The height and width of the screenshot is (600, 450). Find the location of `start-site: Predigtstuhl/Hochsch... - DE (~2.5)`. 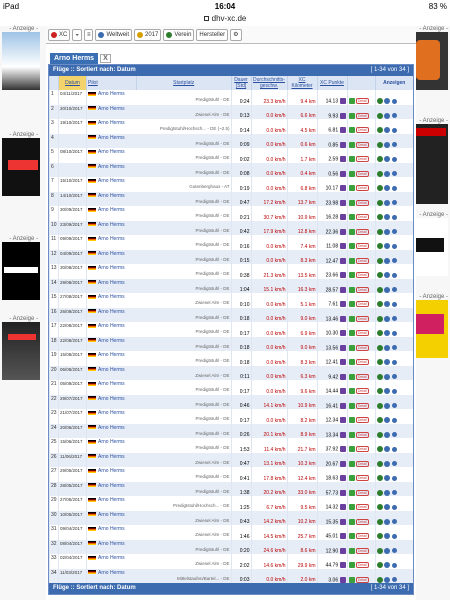

start-site: Predigtstuhl/Hochsch... - DE (~2.5) is located at coordinates (159, 128).